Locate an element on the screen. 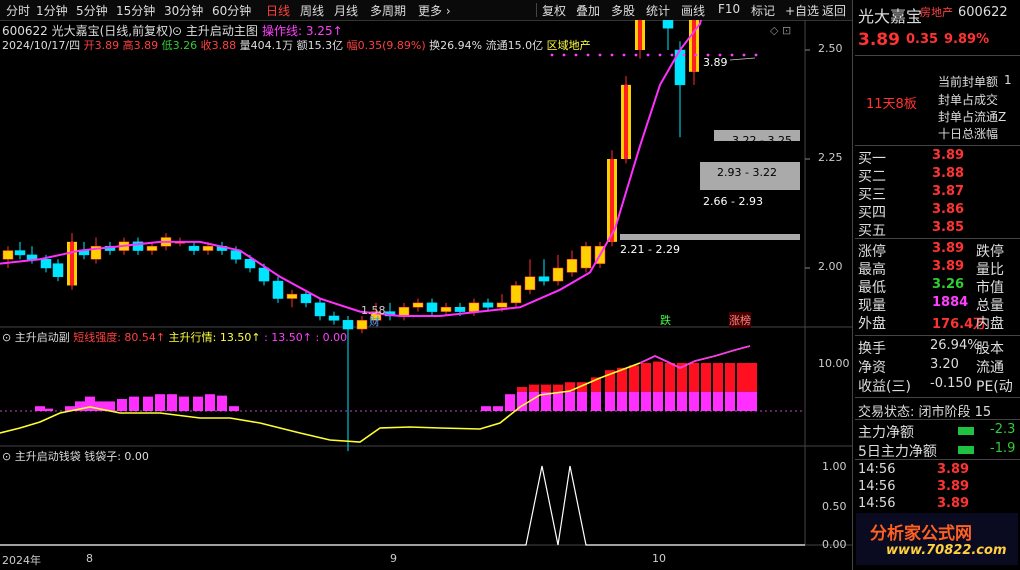 Image resolution: width=1020 pixels, height=570 pixels. statistics-button: 统计 is located at coordinates (658, 10).